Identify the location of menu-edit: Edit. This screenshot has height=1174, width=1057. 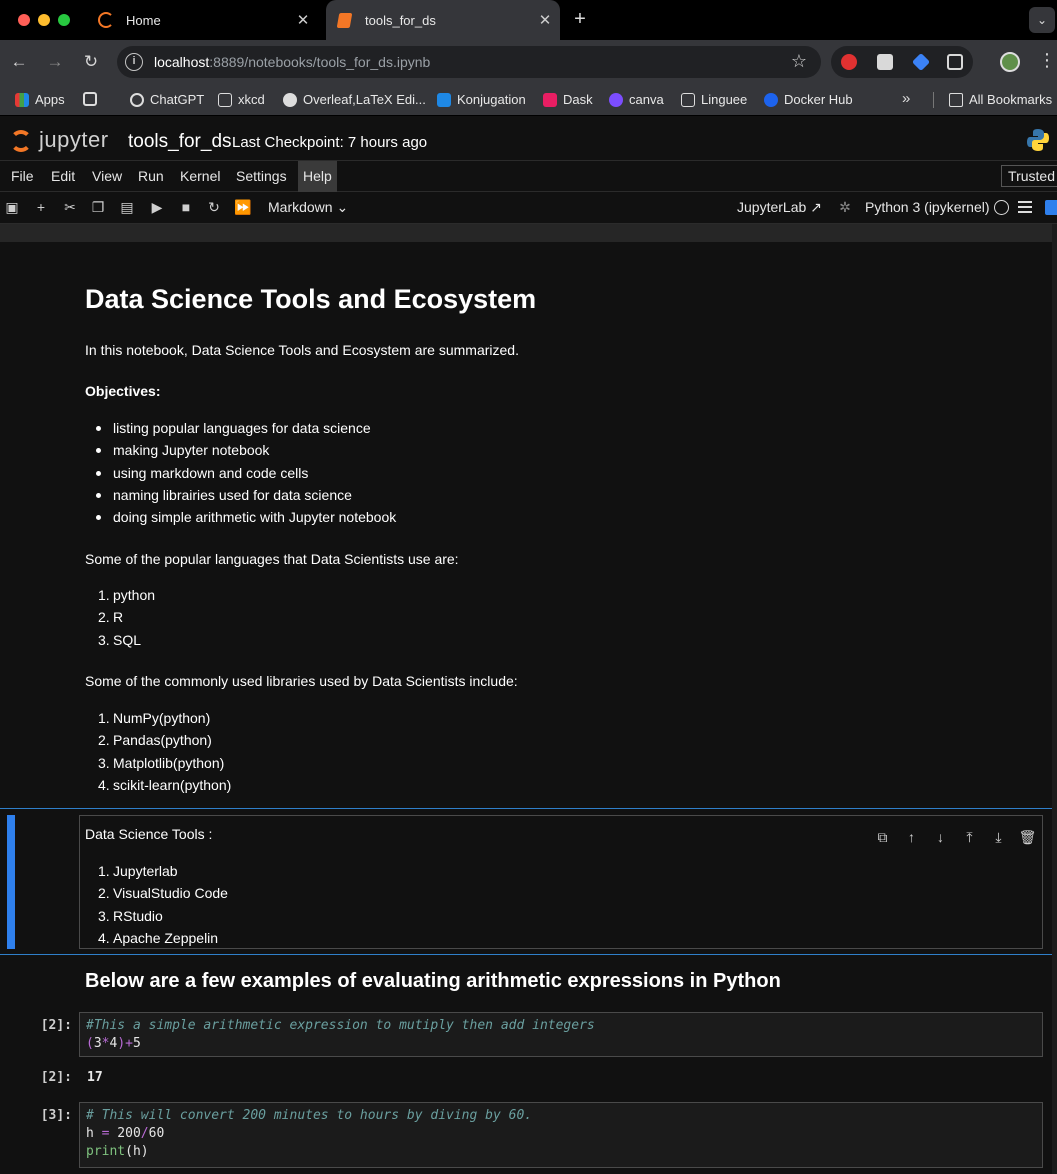
(63, 176).